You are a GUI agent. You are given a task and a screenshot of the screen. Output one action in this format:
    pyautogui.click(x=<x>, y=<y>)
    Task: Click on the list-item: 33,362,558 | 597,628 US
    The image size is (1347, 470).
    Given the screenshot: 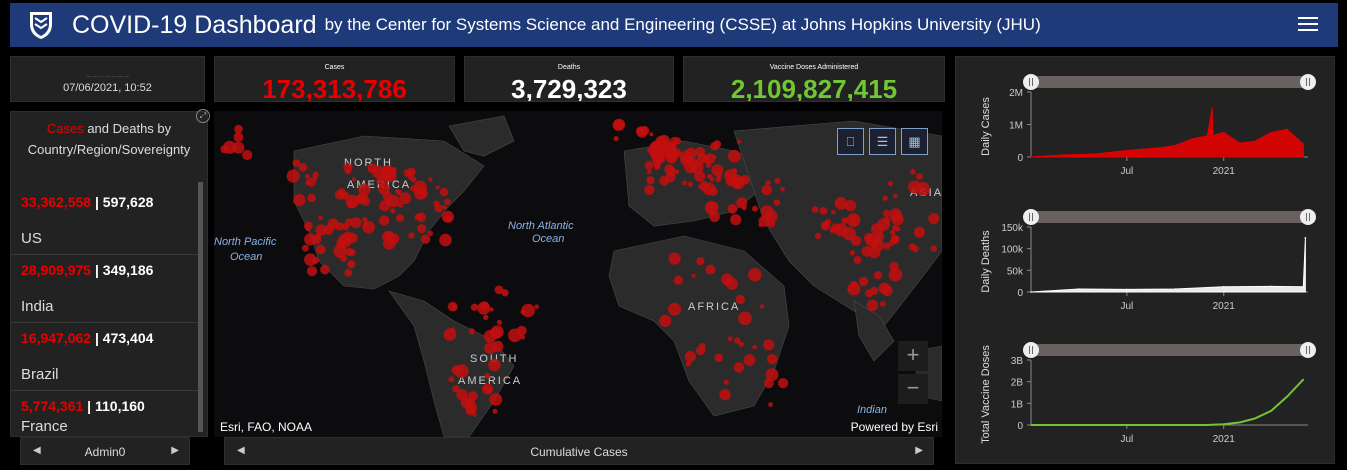 What is the action you would take?
    pyautogui.click(x=111, y=220)
    